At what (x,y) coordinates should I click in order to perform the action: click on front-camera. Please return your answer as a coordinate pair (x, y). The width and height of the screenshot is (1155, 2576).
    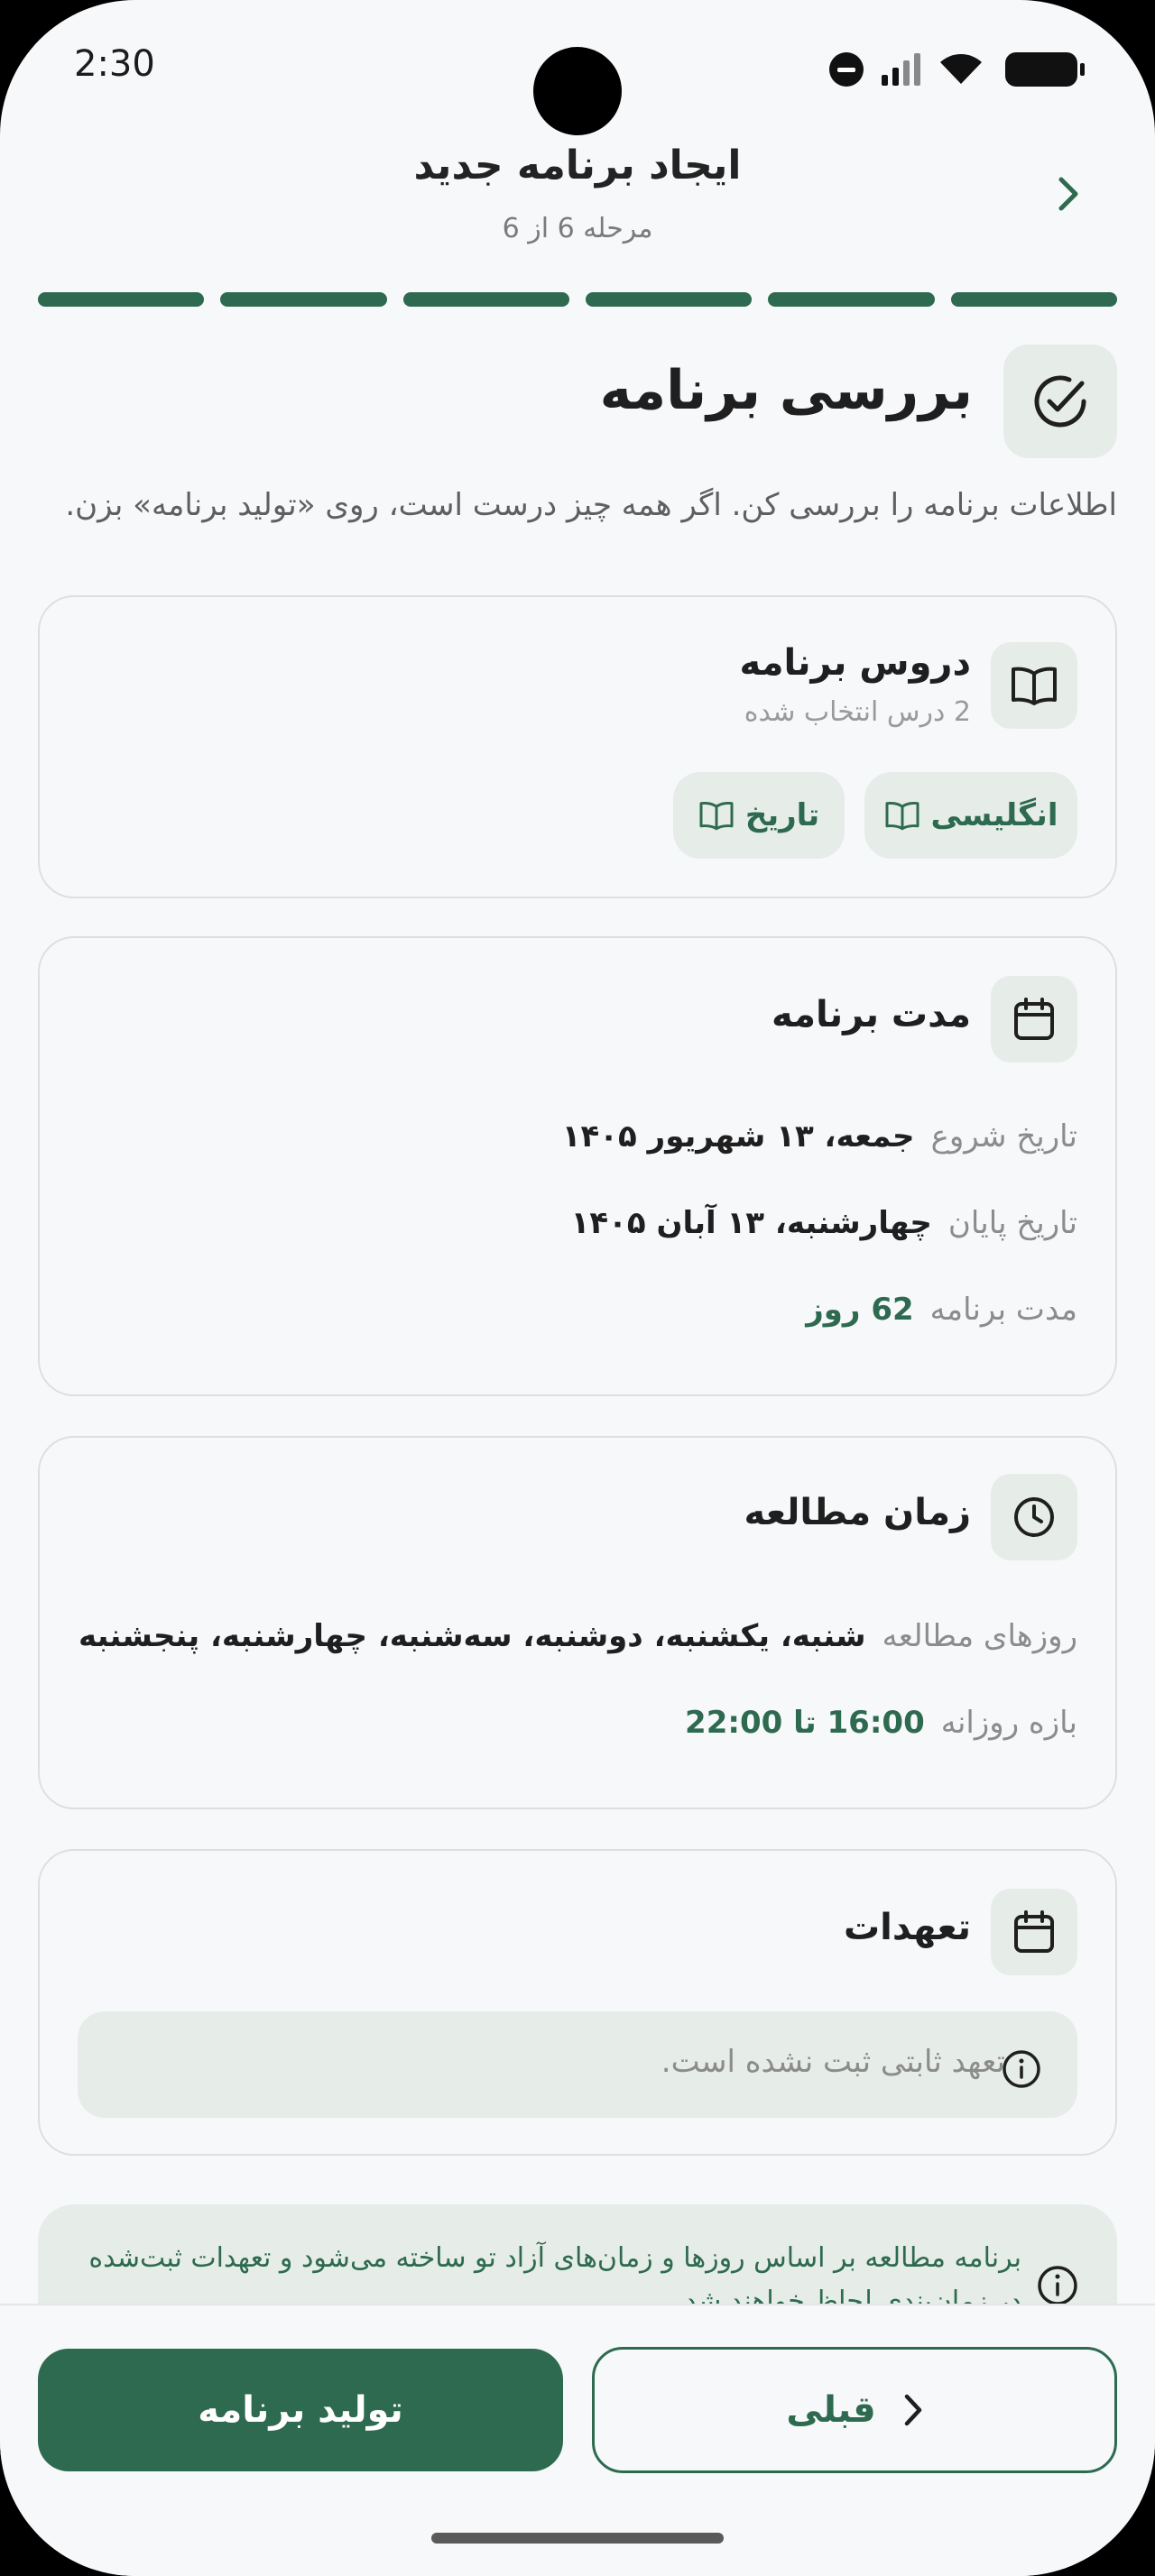
    Looking at the image, I should click on (577, 91).